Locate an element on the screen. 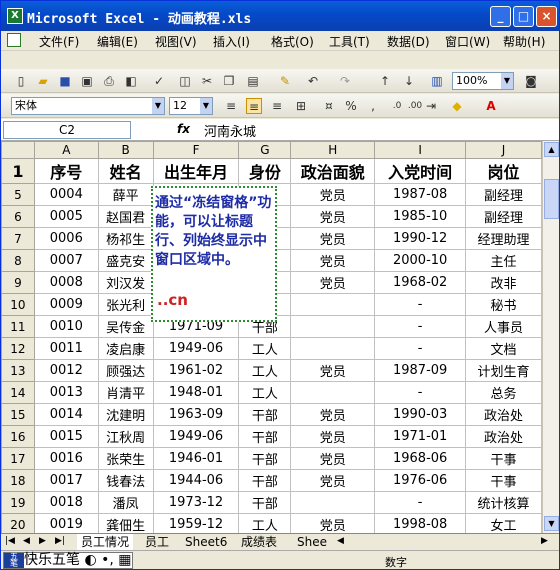  hscroll-left-icon: ◀ is located at coordinates (340, 541).